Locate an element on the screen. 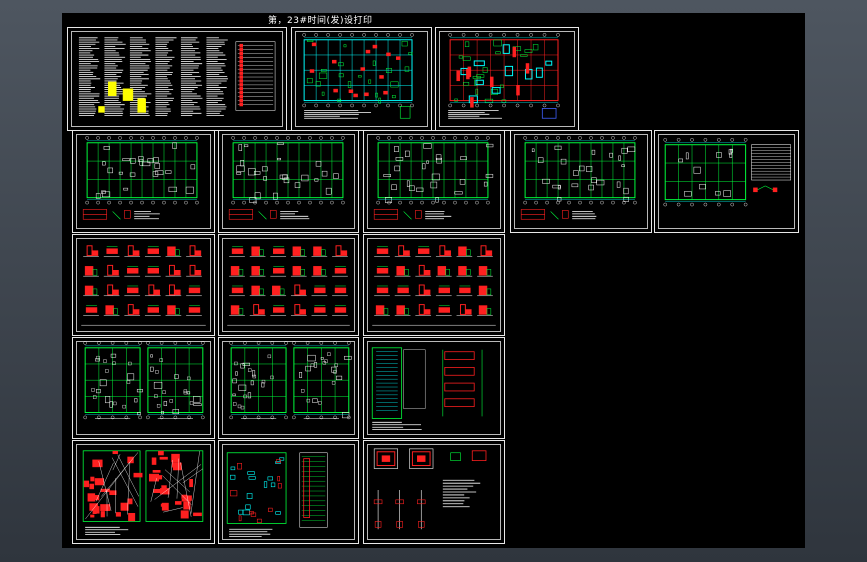 This screenshot has height=562, width=867. sheet-detail-1-drawing is located at coordinates (143, 285).